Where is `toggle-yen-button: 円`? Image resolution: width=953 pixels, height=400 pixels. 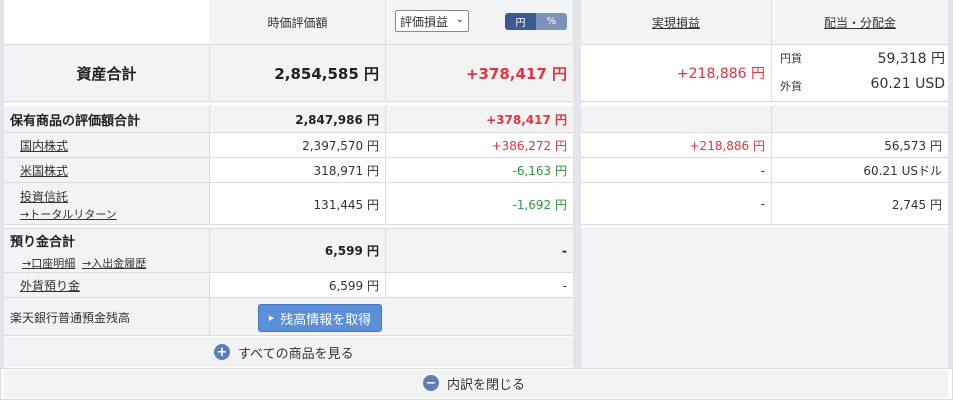 toggle-yen-button: 円 is located at coordinates (520, 21).